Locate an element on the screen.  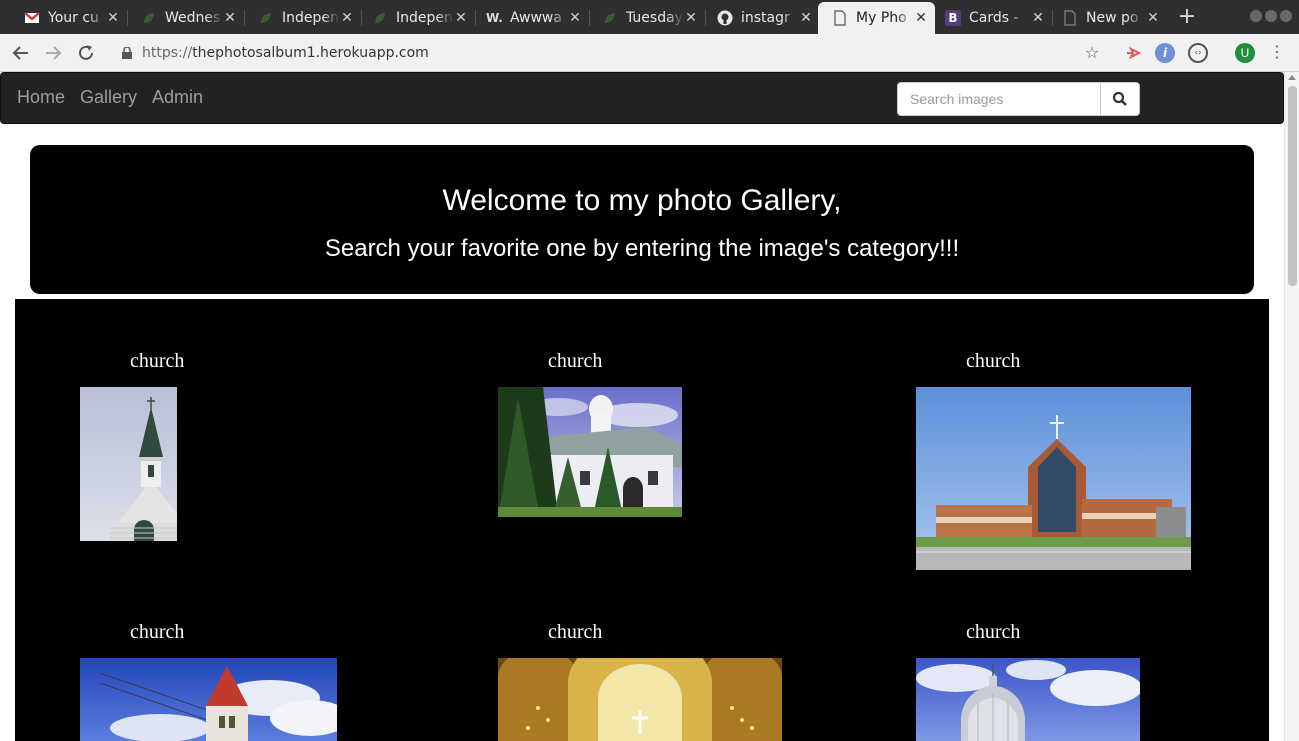
nav-home-link: Home is located at coordinates (41, 97).